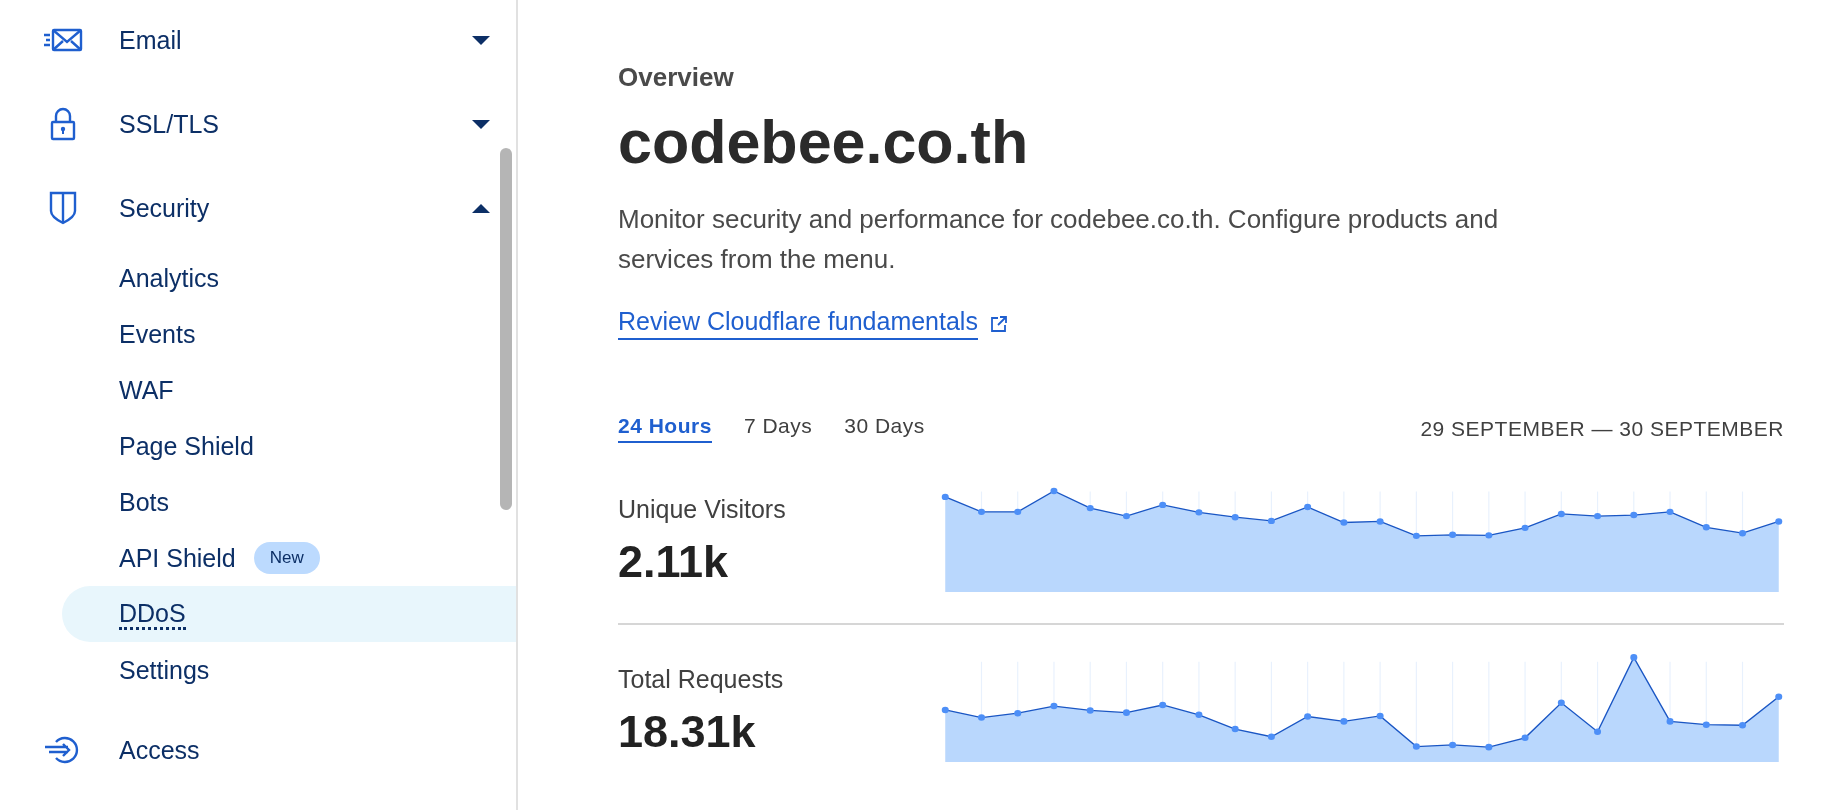 The height and width of the screenshot is (810, 1824). Describe the element at coordinates (289, 670) in the screenshot. I see `sidebar-subitem: Settings` at that location.